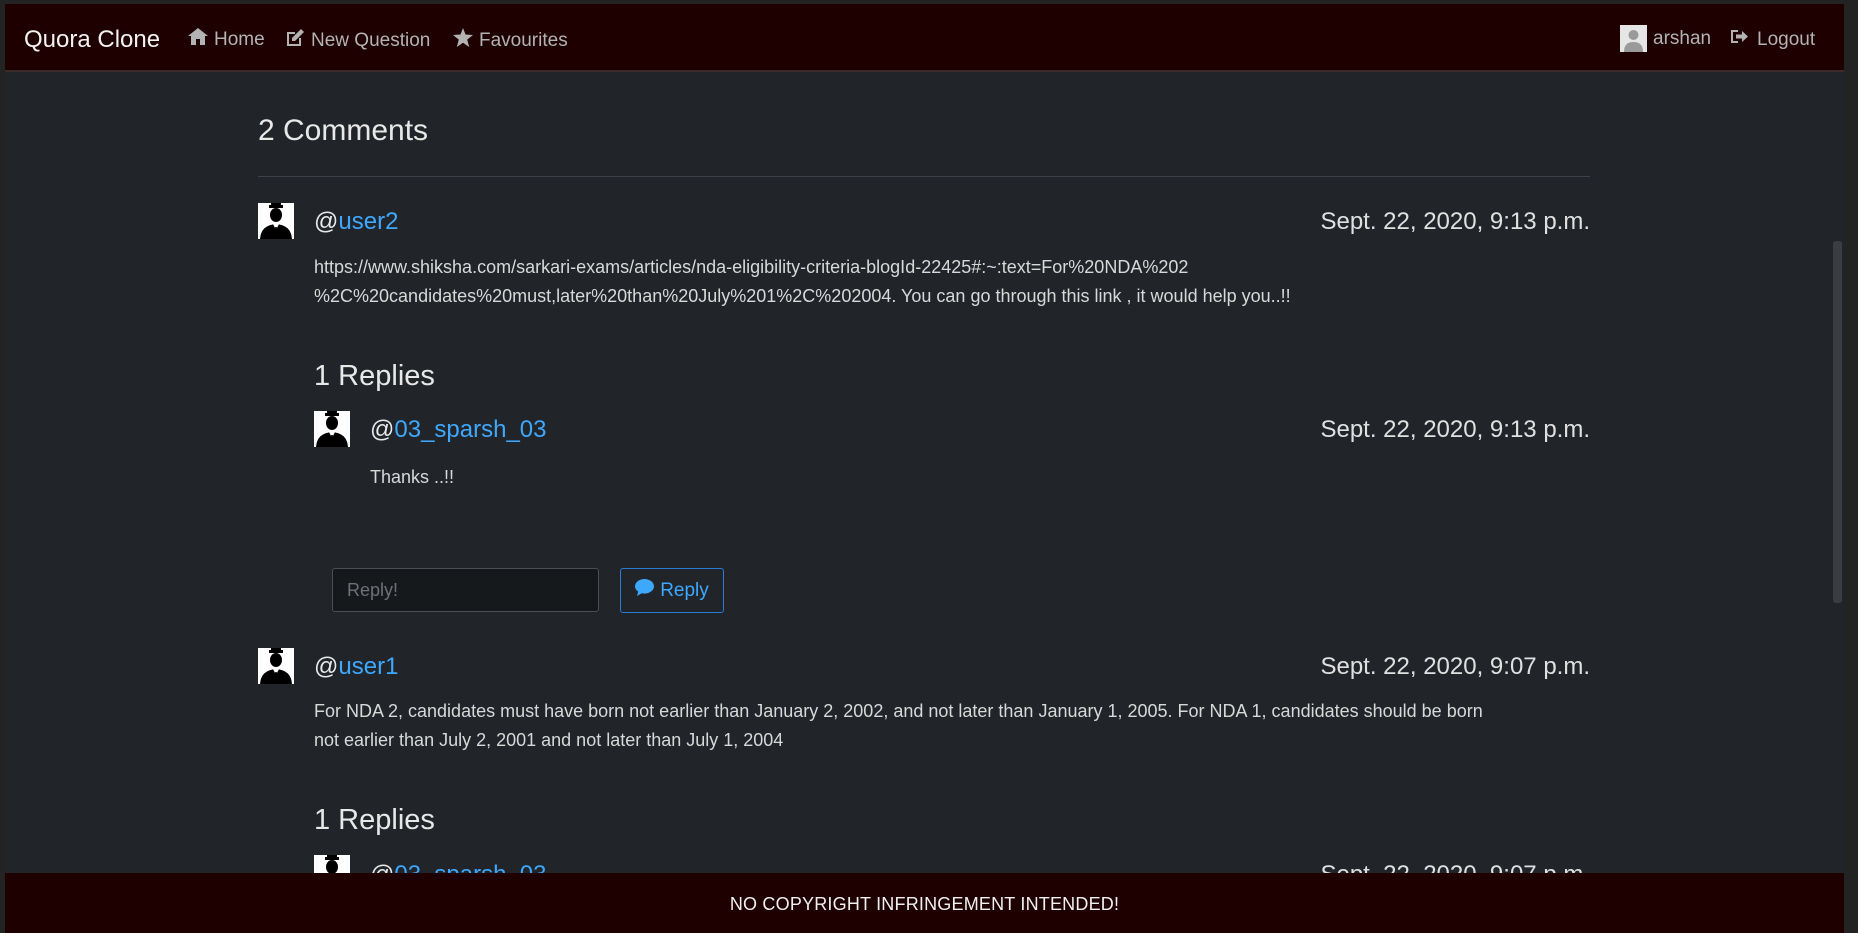 The width and height of the screenshot is (1858, 933). What do you see at coordinates (463, 40) in the screenshot?
I see `star-icon` at bounding box center [463, 40].